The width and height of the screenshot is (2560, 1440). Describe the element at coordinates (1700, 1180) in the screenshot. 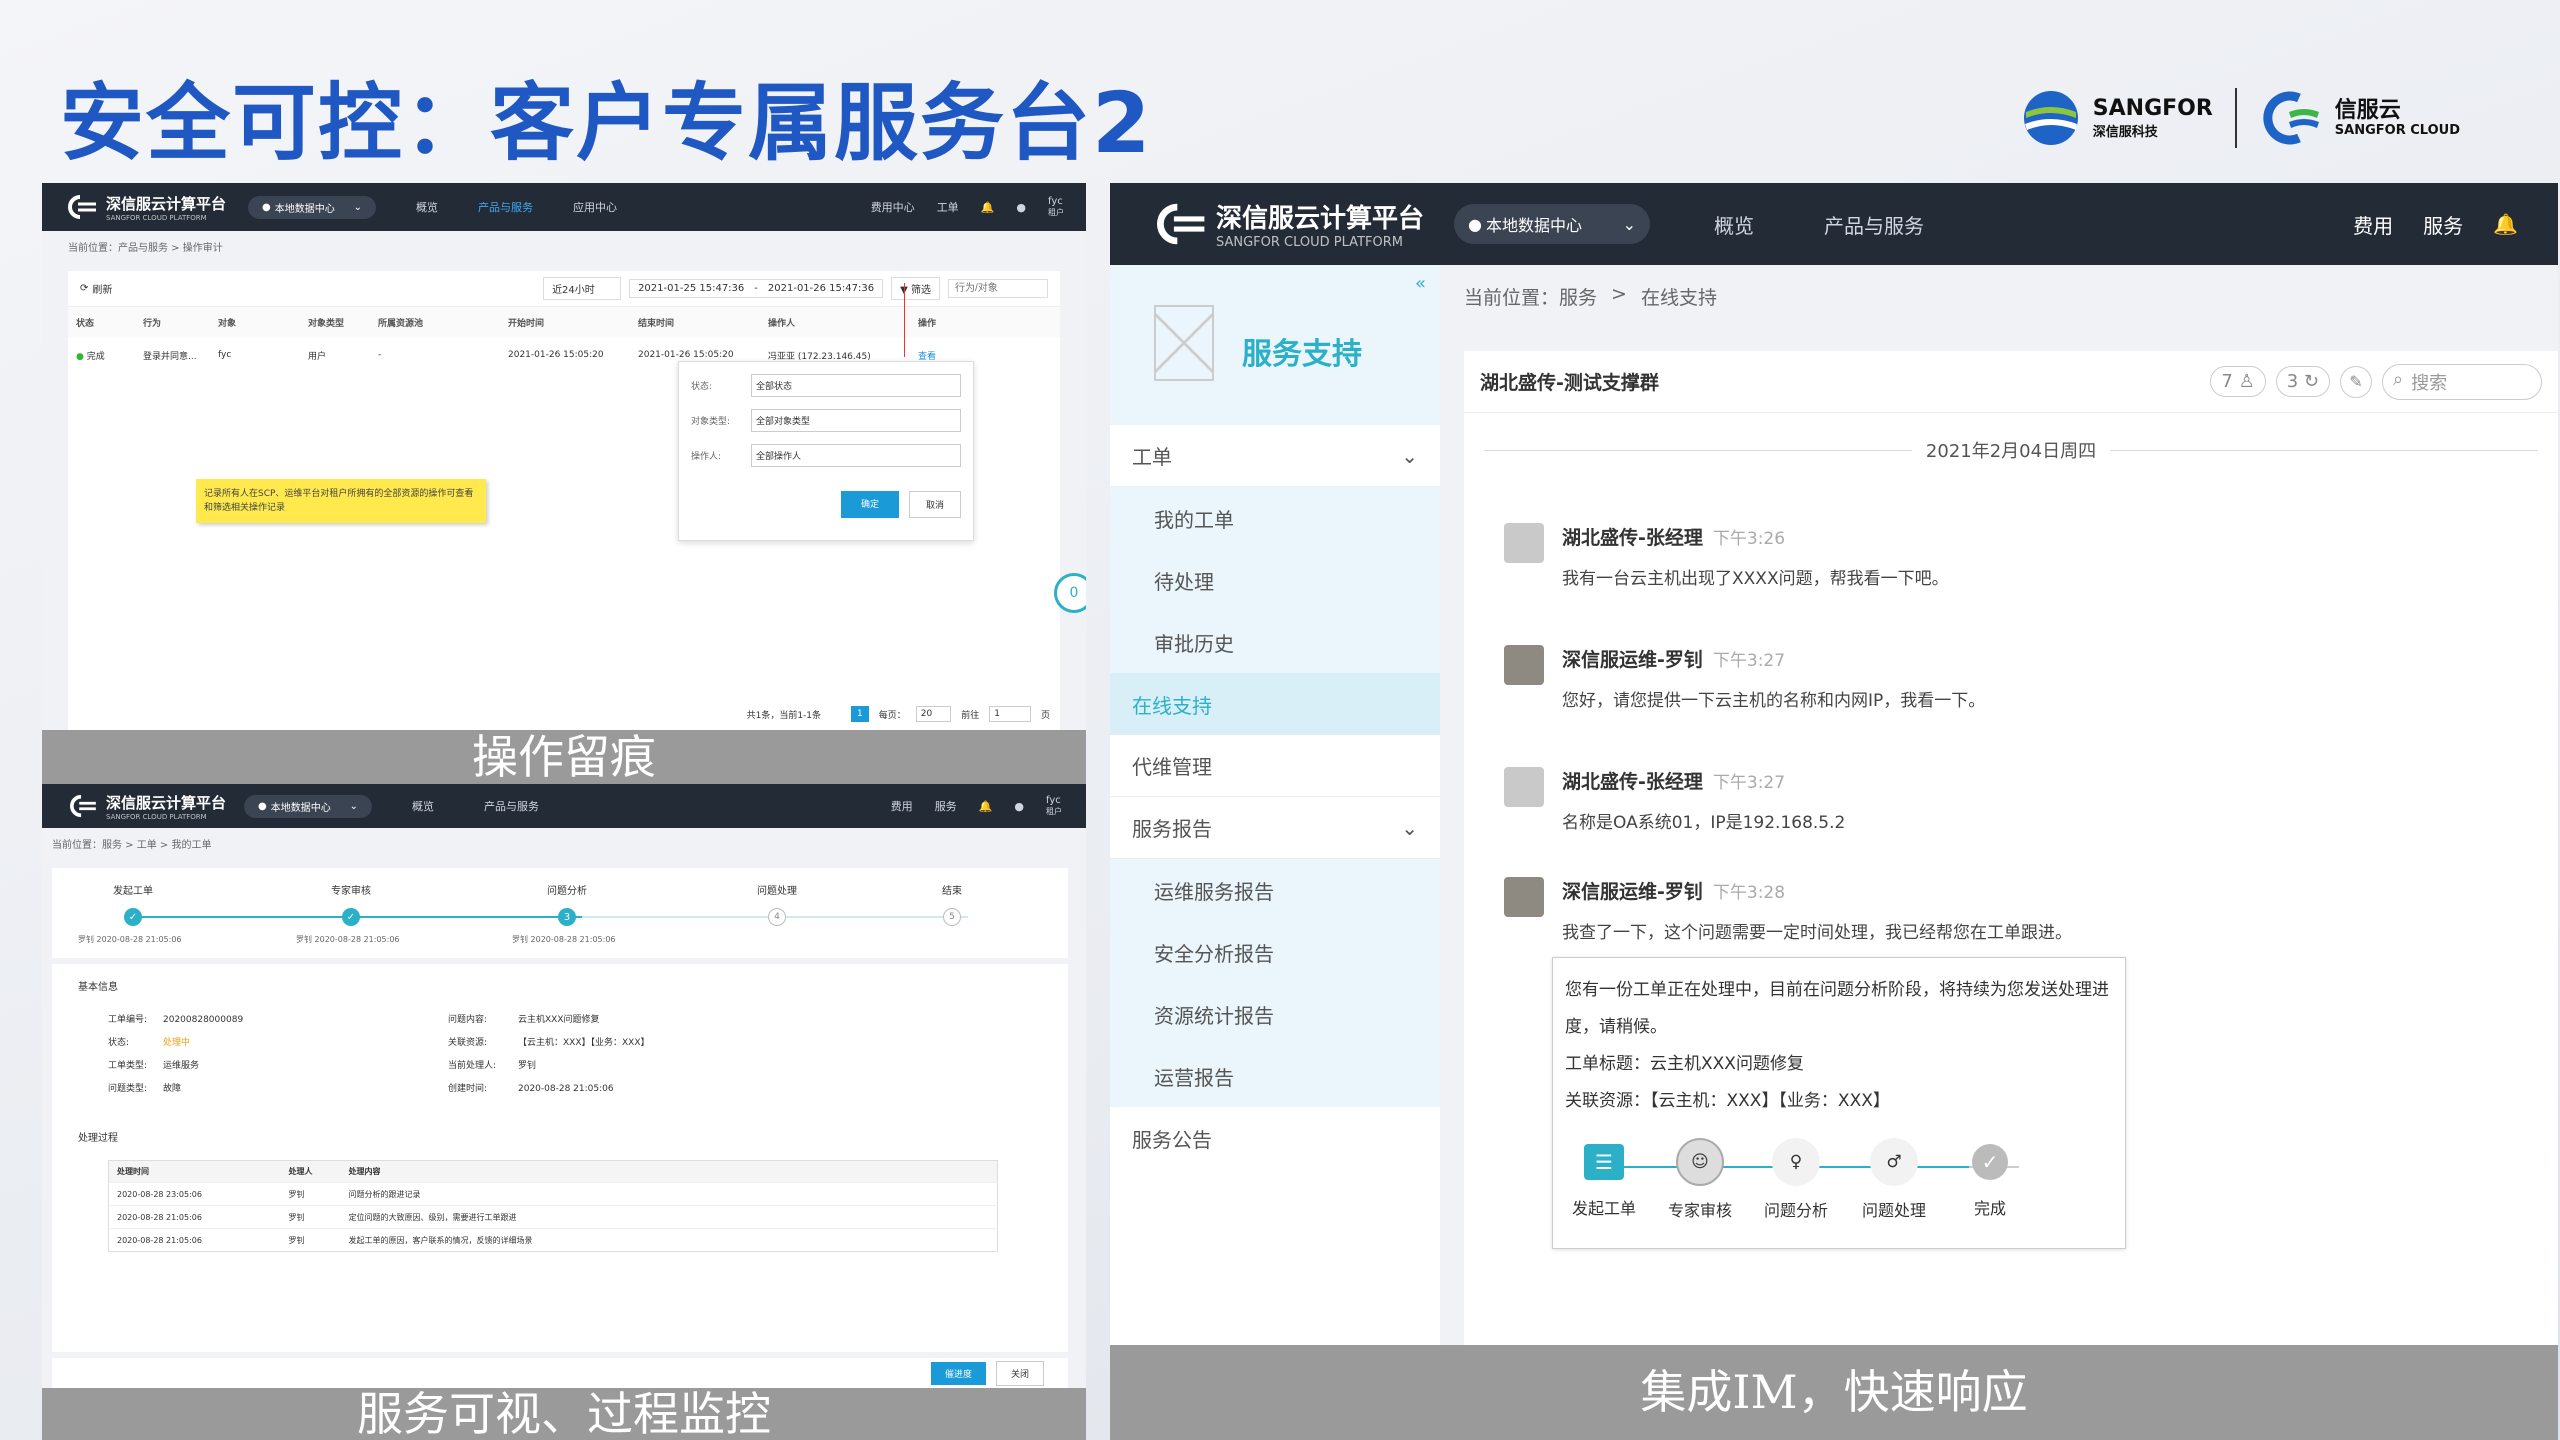

I see `card-step-2: ☺ 专家审核` at that location.